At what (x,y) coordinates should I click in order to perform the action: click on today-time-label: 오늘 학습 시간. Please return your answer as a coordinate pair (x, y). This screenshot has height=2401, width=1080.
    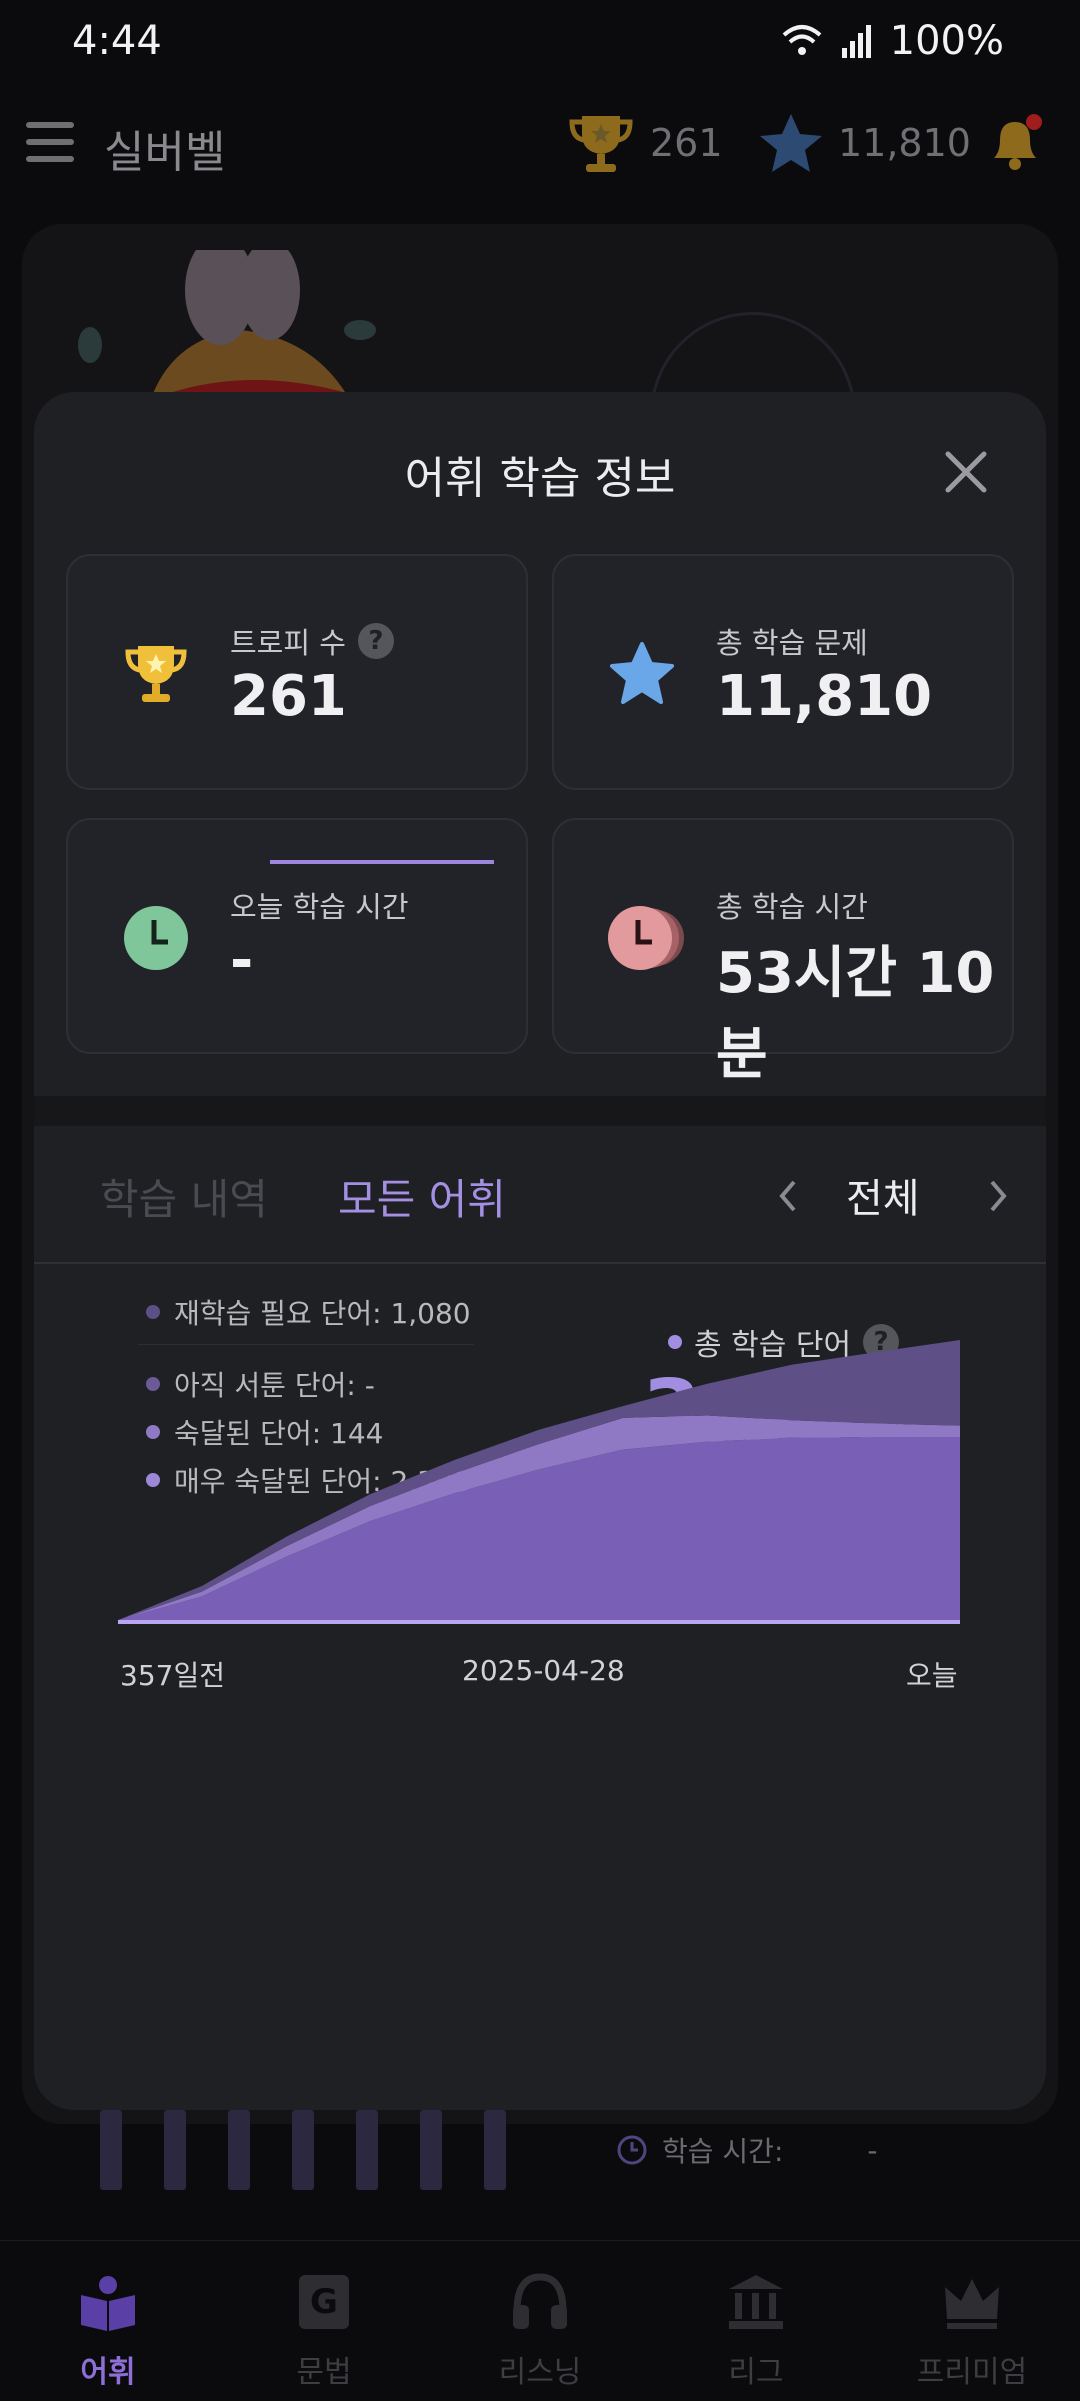
    Looking at the image, I should click on (319, 907).